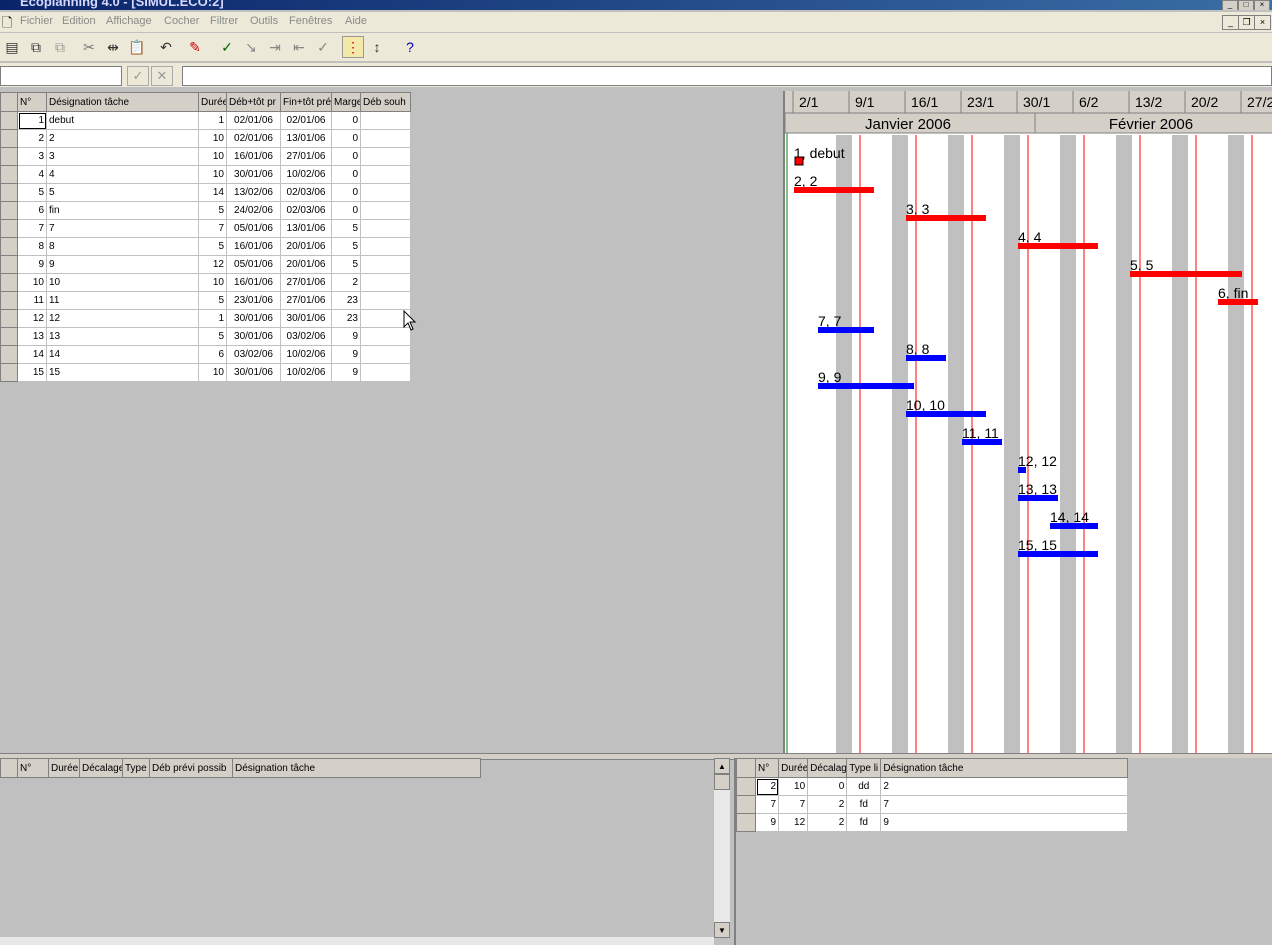 This screenshot has width=1272, height=945. What do you see at coordinates (1230, 5) in the screenshot?
I see `minimize-button: _` at bounding box center [1230, 5].